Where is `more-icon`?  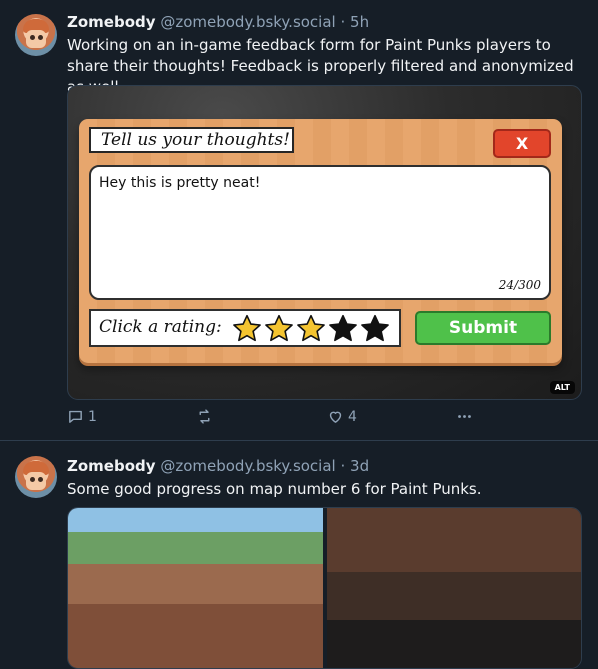 more-icon is located at coordinates (464, 416).